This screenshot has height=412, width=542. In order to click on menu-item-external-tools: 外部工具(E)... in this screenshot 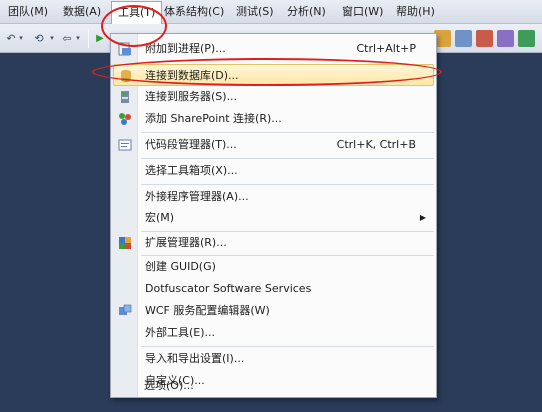, I will do `click(273, 333)`.